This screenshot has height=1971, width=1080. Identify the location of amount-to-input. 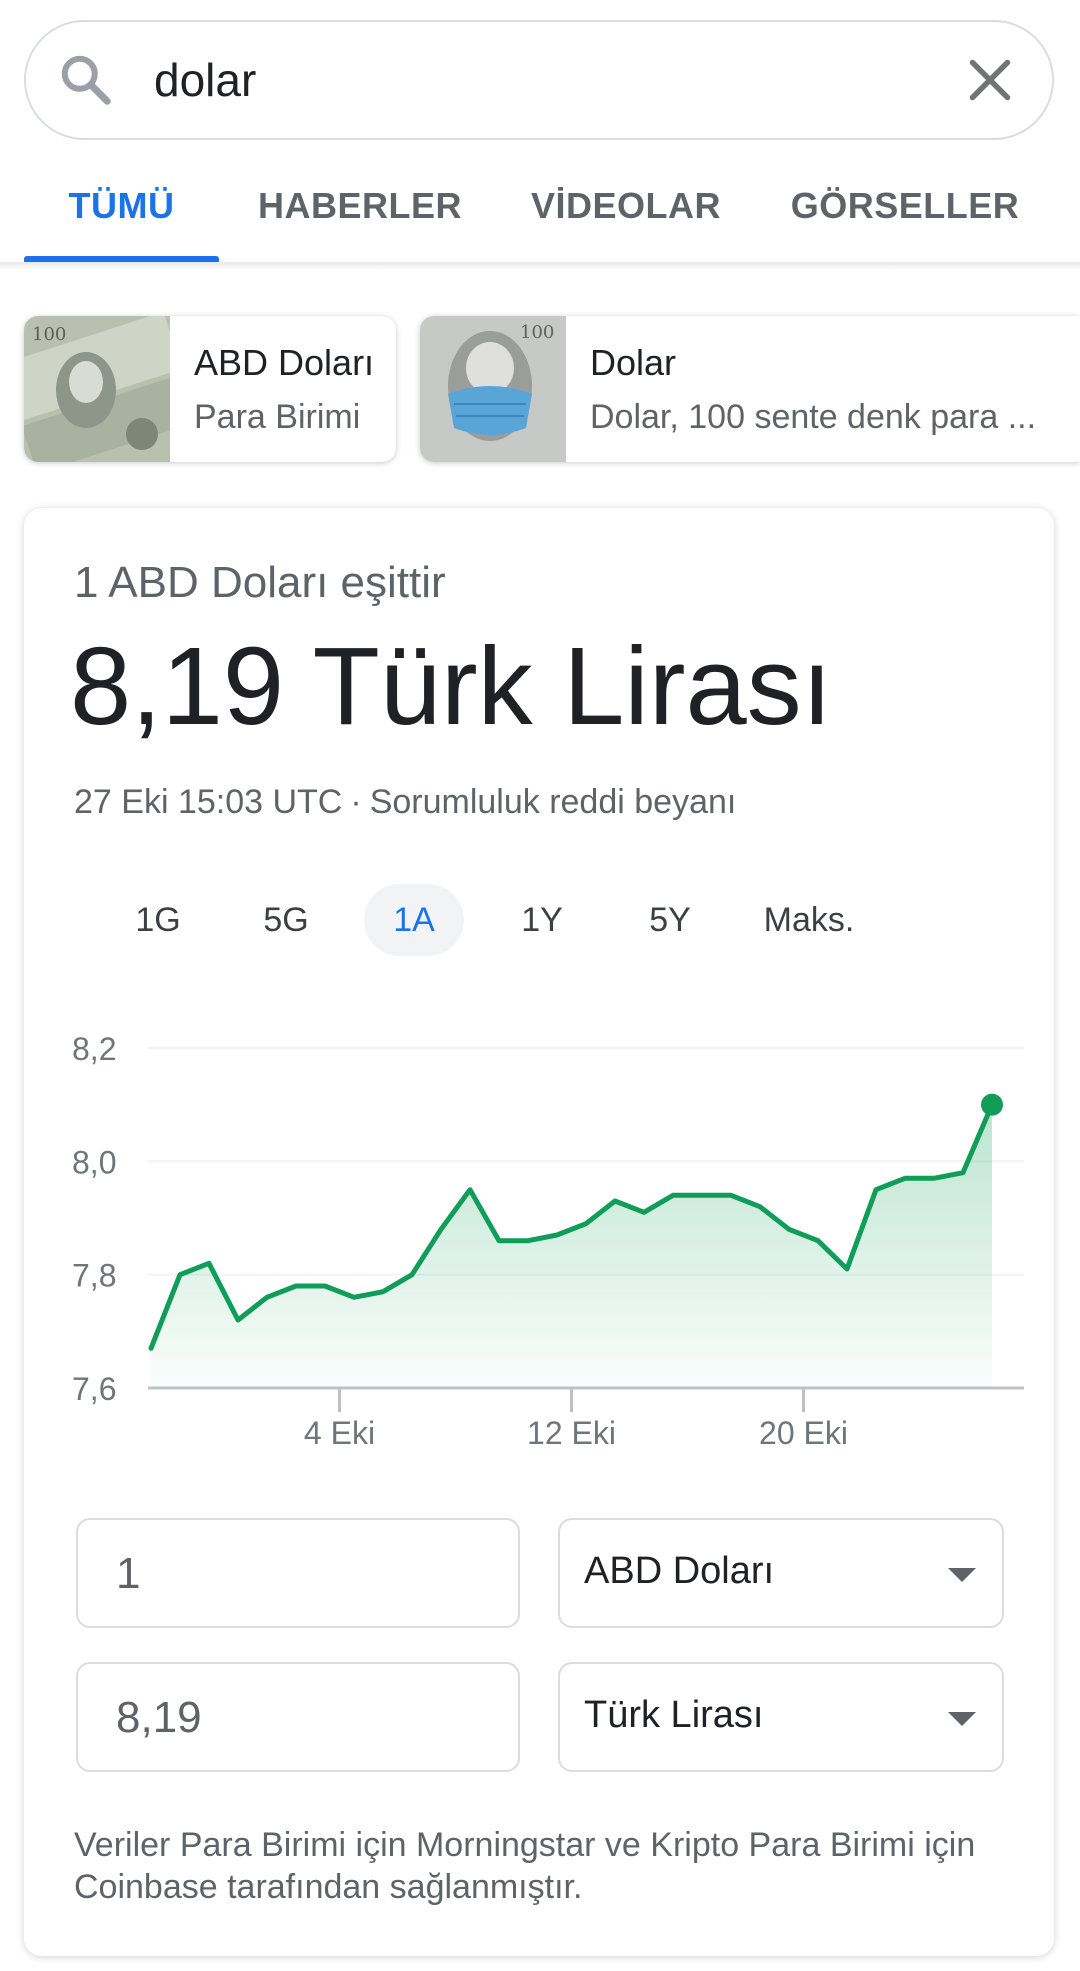
(296, 1718).